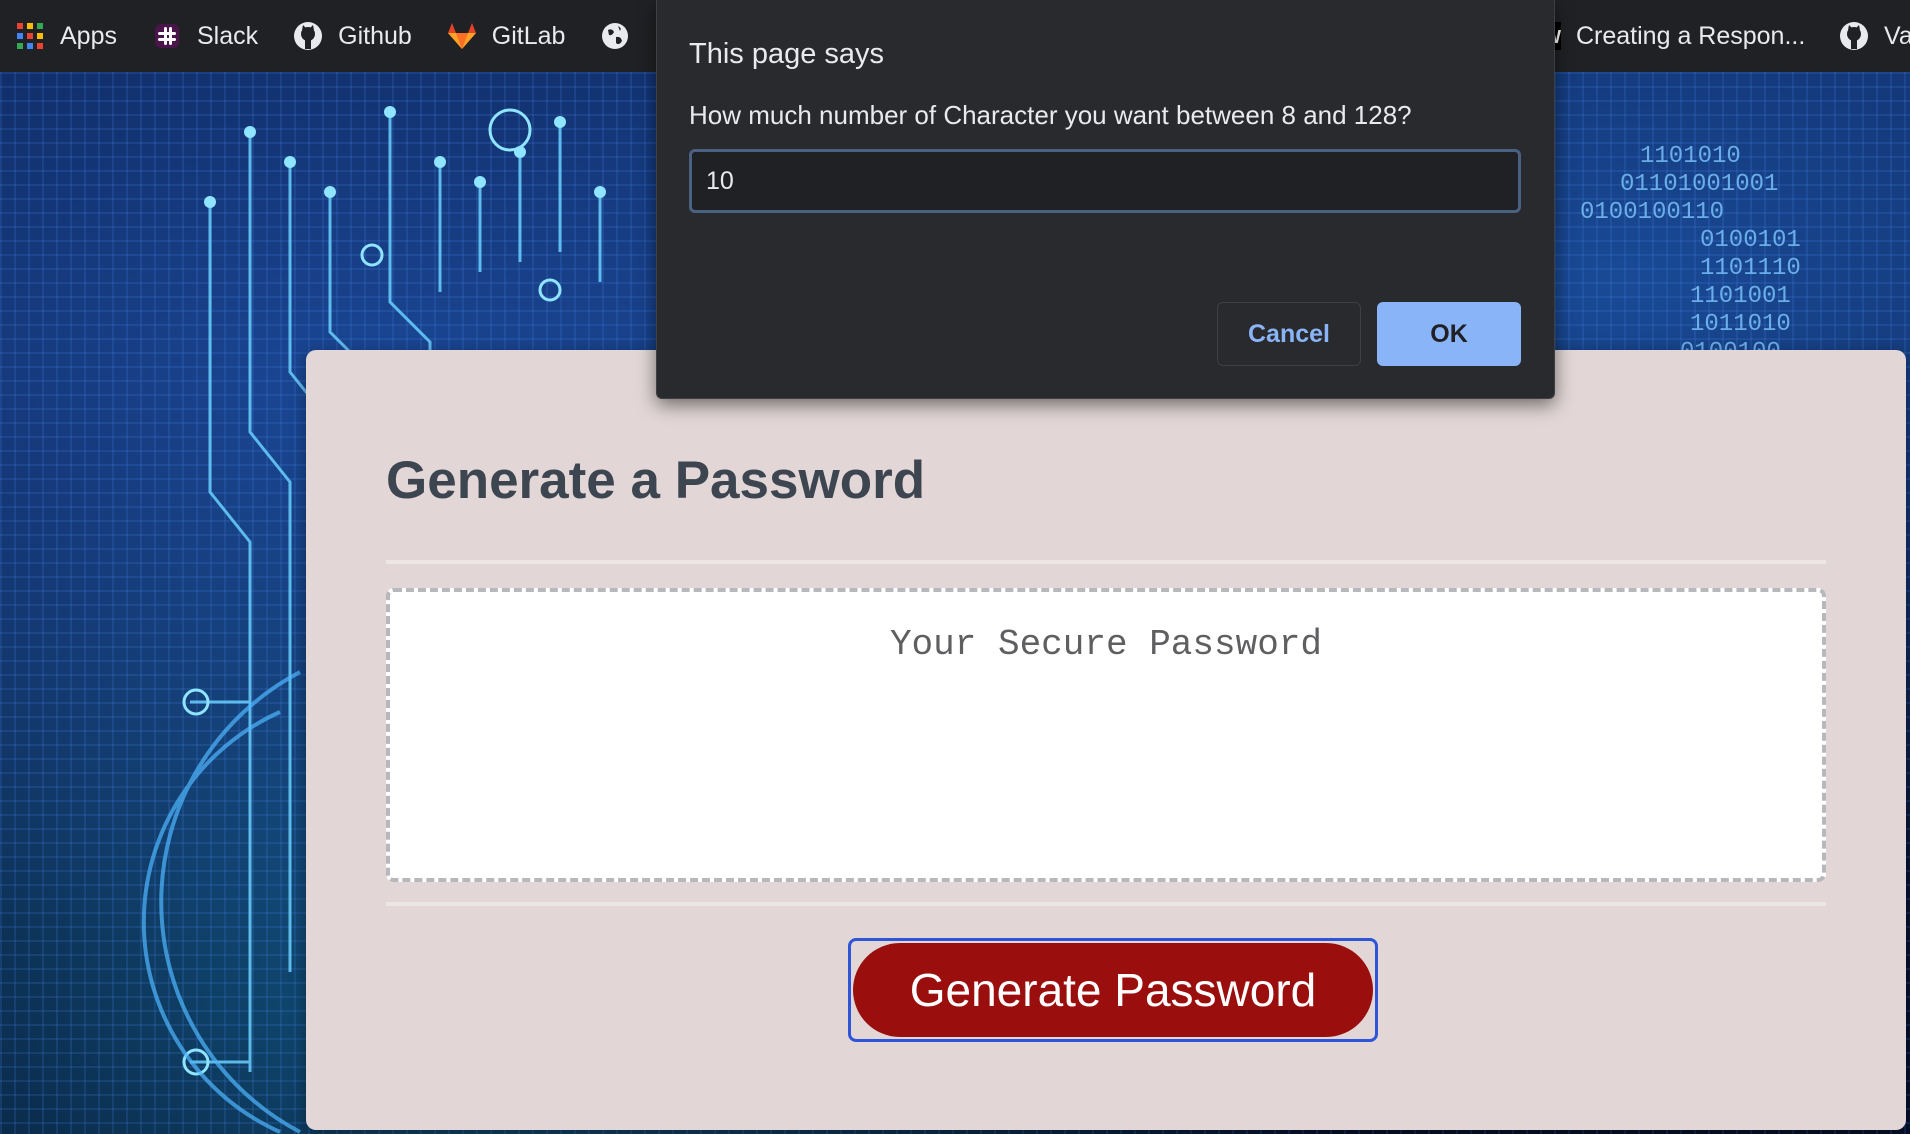 This screenshot has height=1134, width=1910. I want to click on apps-grid-icon, so click(30, 36).